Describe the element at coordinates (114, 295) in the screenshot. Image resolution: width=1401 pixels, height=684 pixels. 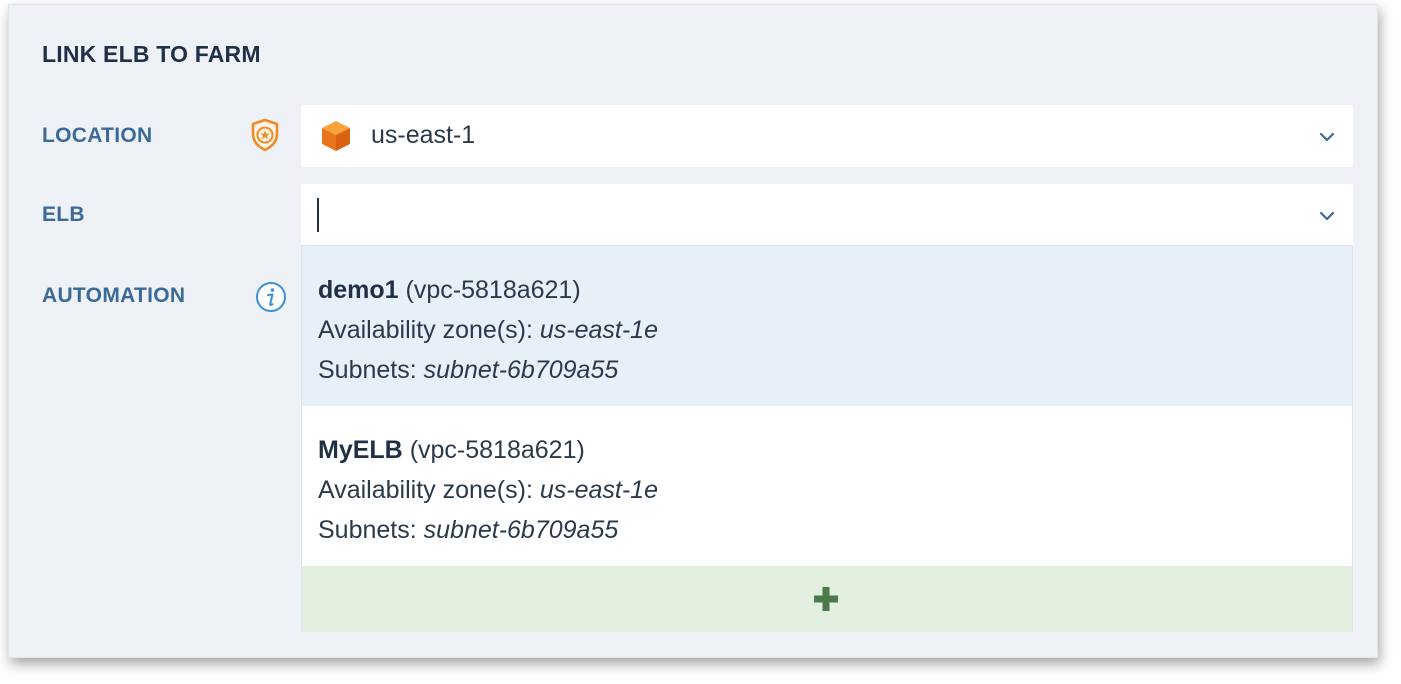
I see `automation-label: AUTOMATION` at that location.